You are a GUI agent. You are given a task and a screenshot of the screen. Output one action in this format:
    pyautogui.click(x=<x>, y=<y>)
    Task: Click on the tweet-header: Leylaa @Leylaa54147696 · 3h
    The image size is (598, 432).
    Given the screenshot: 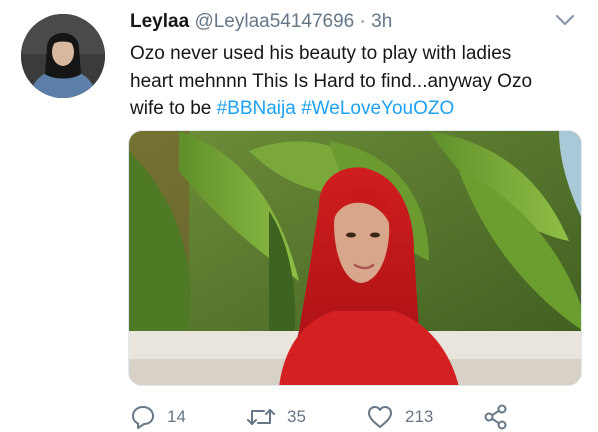 What is the action you would take?
    pyautogui.click(x=344, y=22)
    